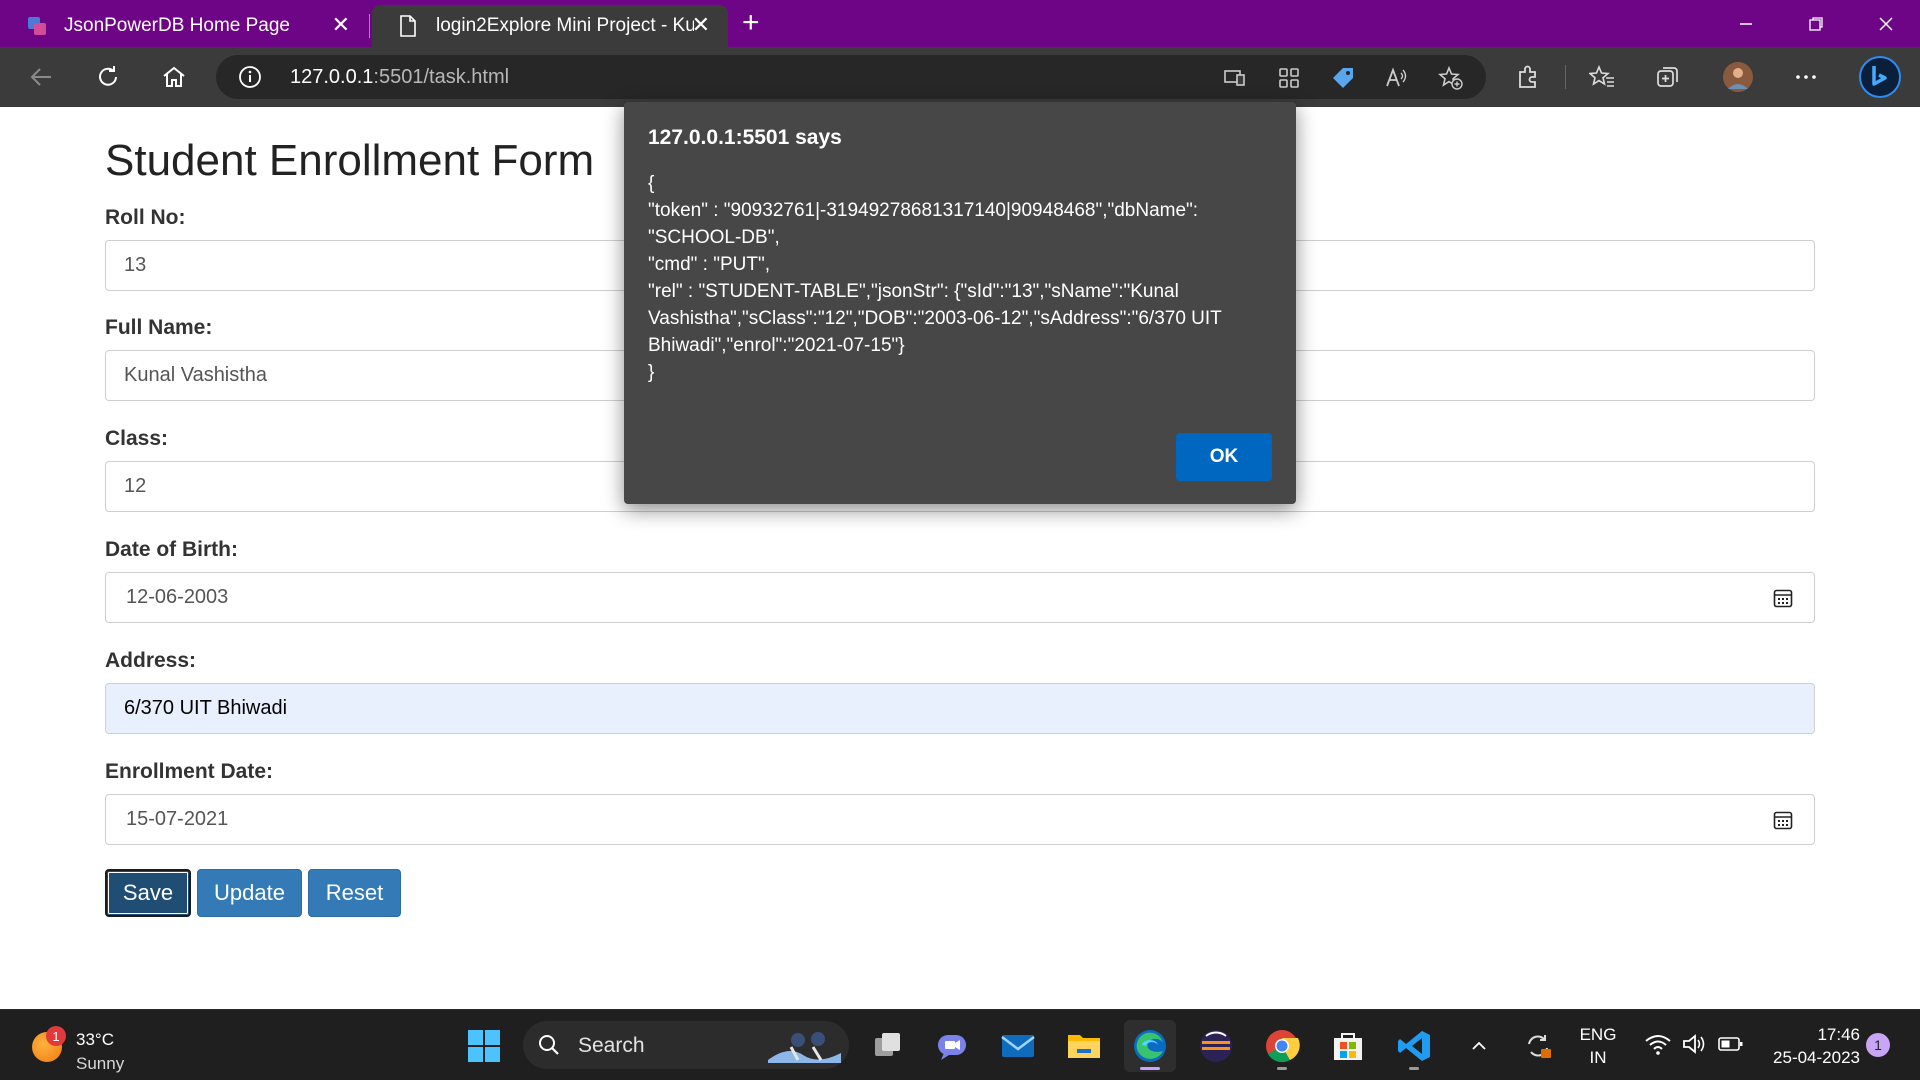 The width and height of the screenshot is (1920, 1080). I want to click on browser-toolbar: 127.0.0.1:5501/task.html, so click(960, 77).